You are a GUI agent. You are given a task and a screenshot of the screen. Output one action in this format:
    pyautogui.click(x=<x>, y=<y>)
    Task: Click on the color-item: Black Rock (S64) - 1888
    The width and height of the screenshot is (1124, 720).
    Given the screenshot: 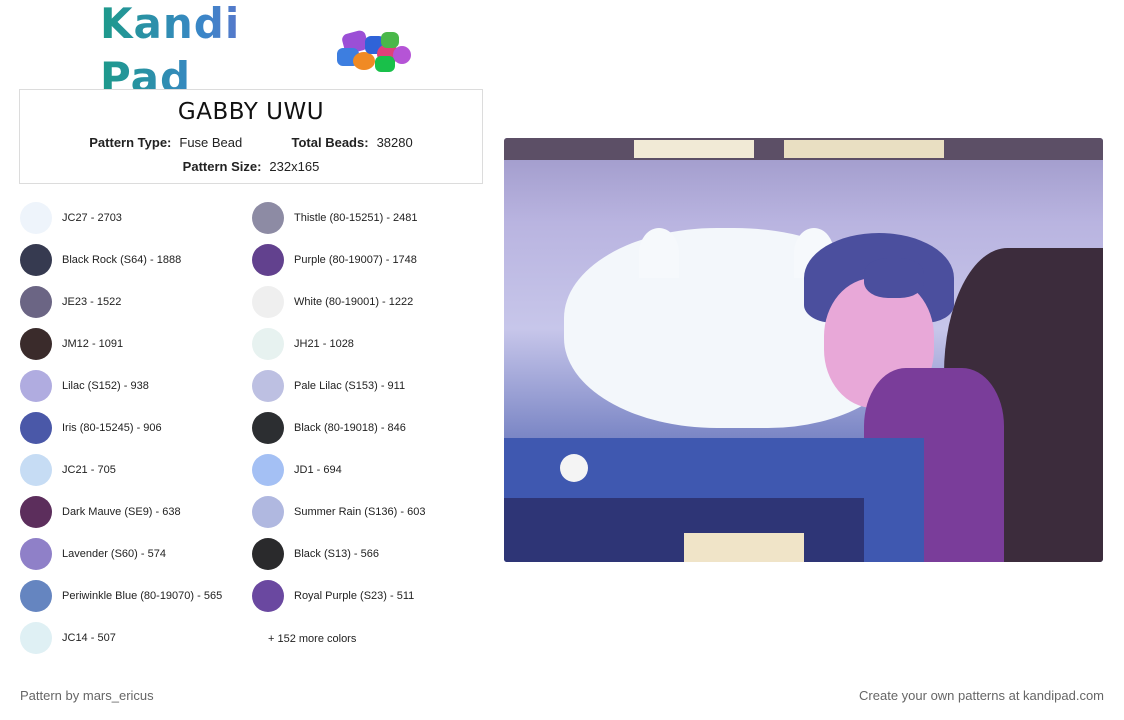 What is the action you would take?
    pyautogui.click(x=100, y=260)
    